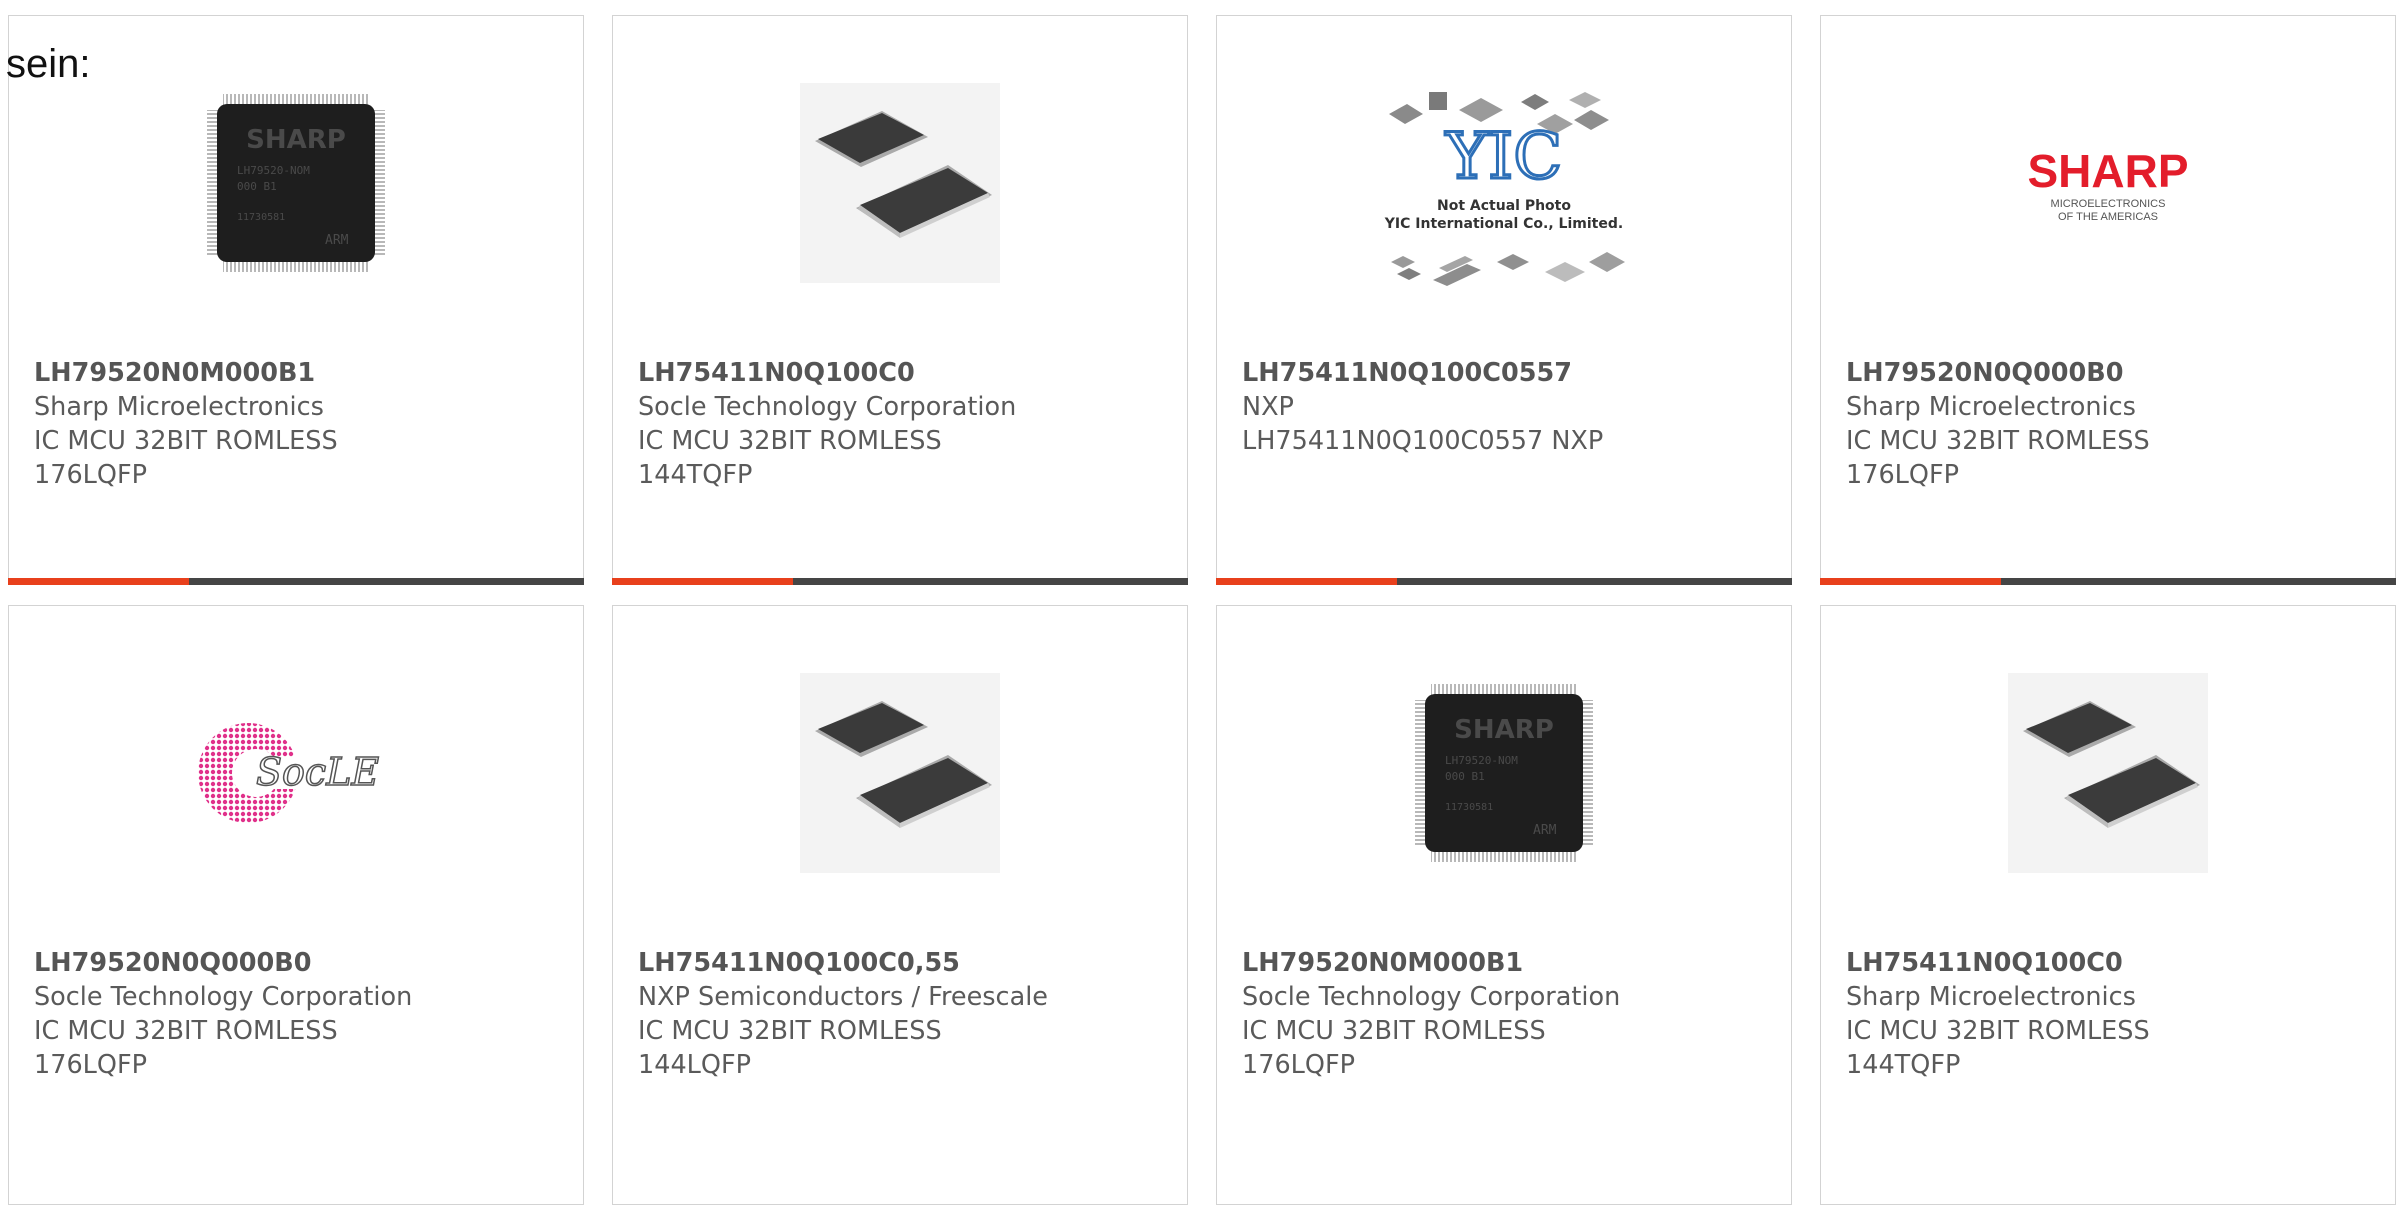  What do you see at coordinates (843, 997) in the screenshot?
I see `manufacturer-name: NXP Semiconductors / Freescale` at bounding box center [843, 997].